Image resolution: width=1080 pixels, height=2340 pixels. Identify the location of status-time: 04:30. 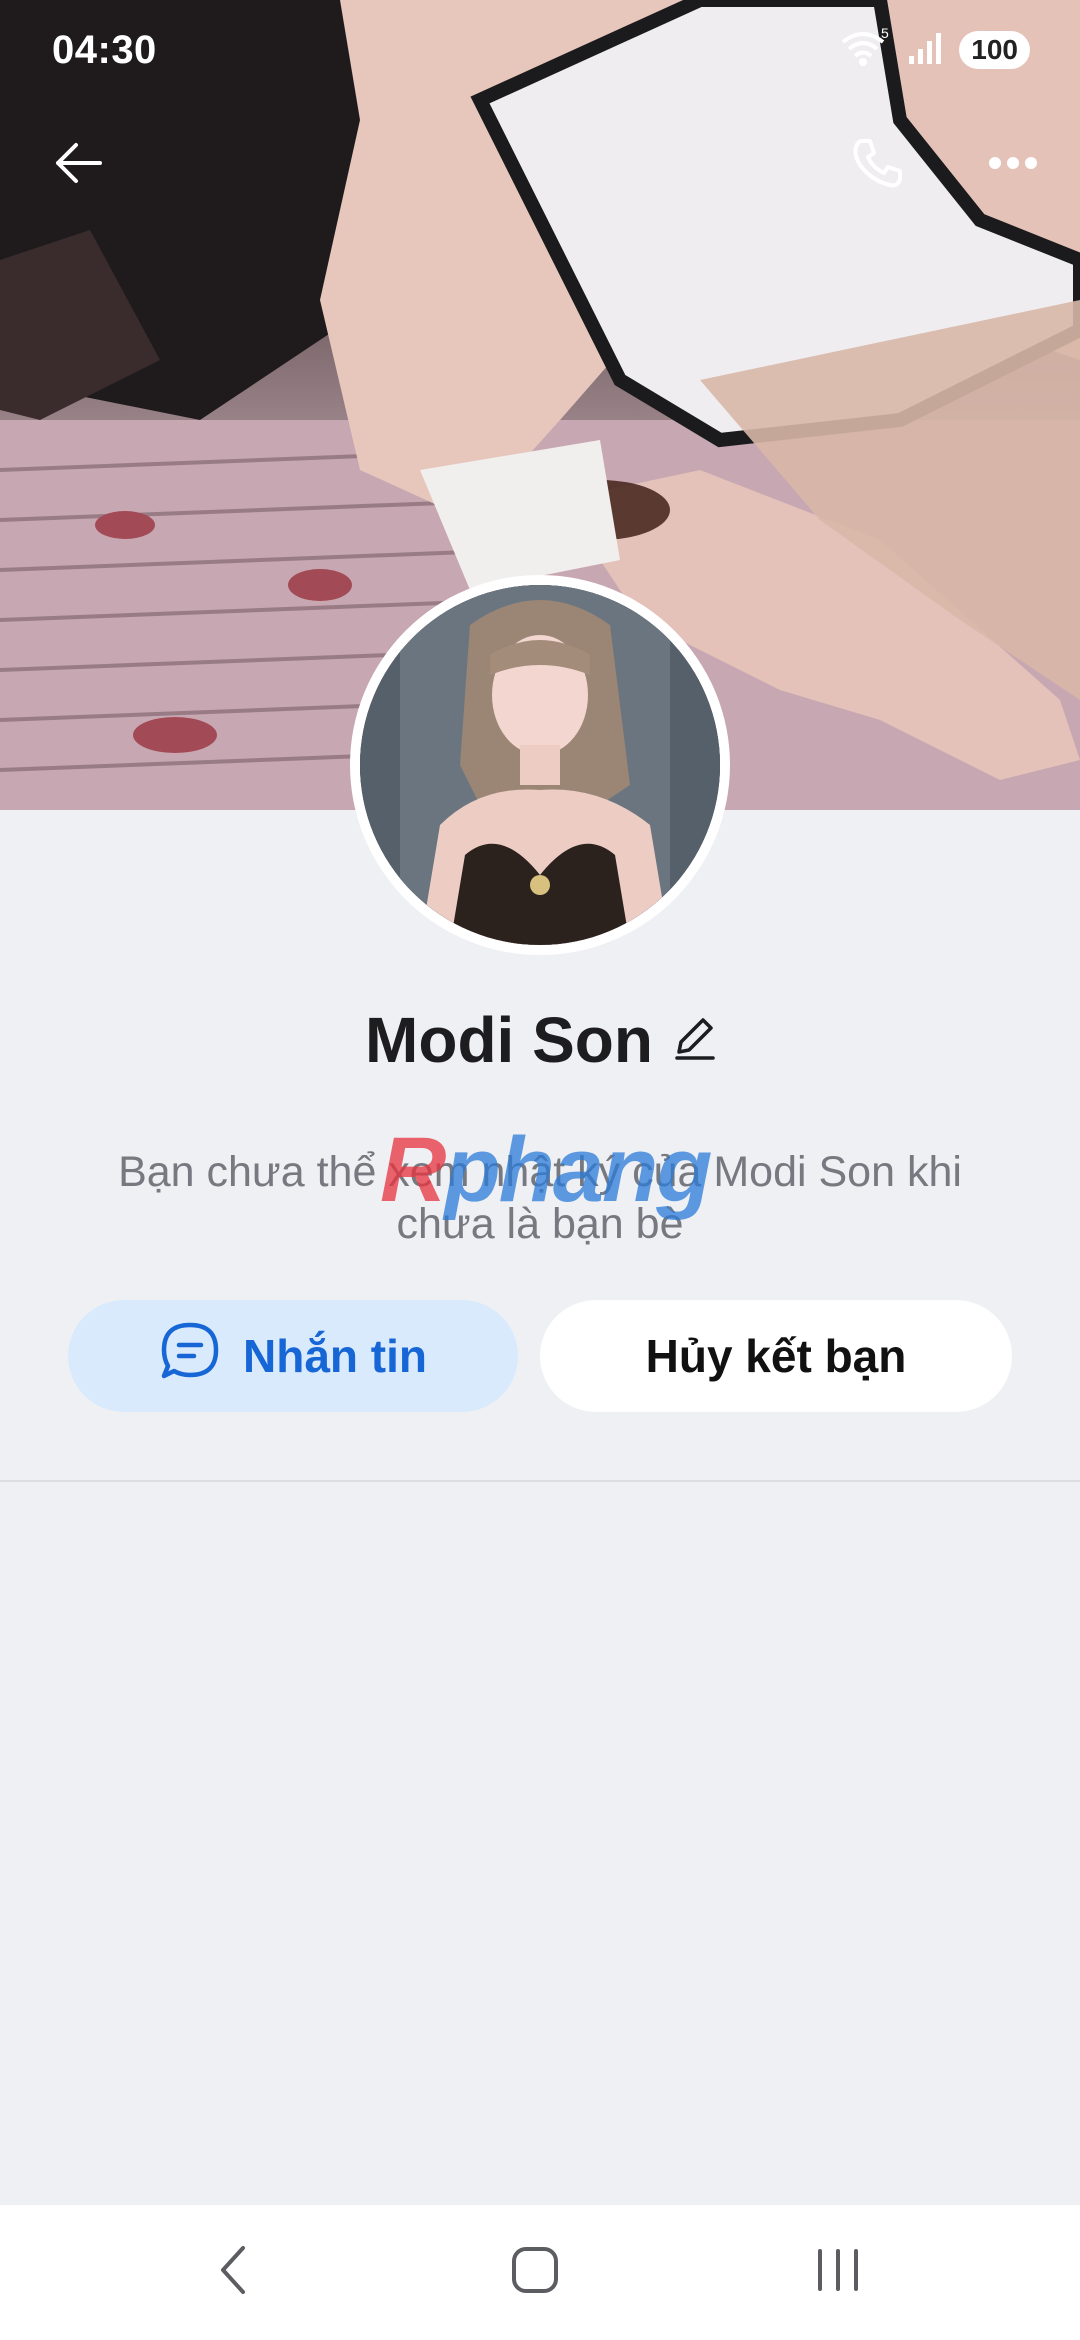
(104, 49).